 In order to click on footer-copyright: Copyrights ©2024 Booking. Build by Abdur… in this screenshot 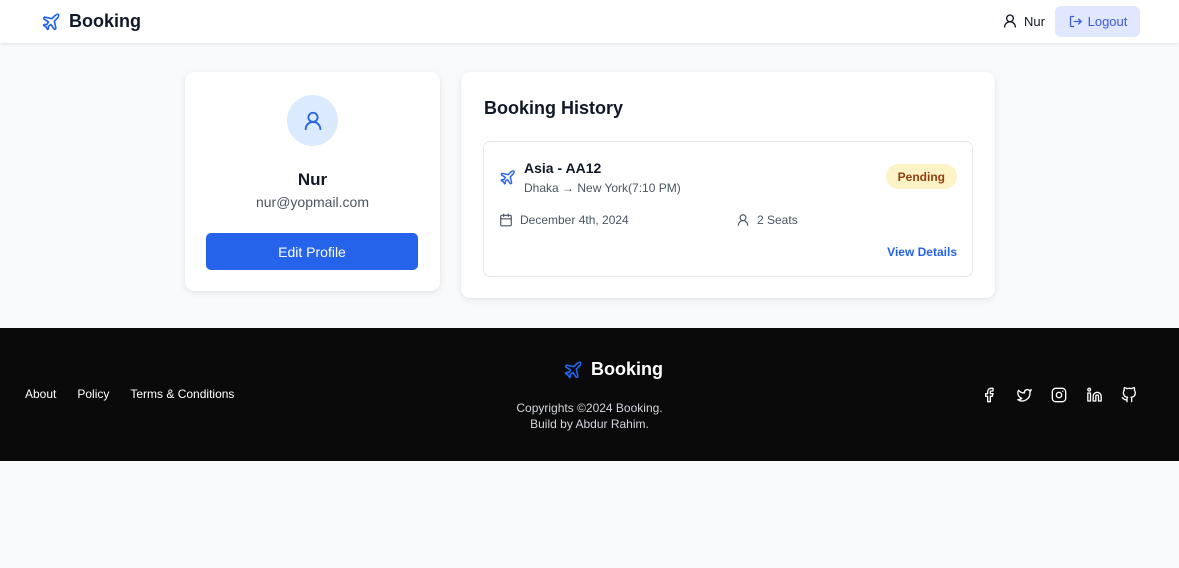, I will do `click(589, 416)`.